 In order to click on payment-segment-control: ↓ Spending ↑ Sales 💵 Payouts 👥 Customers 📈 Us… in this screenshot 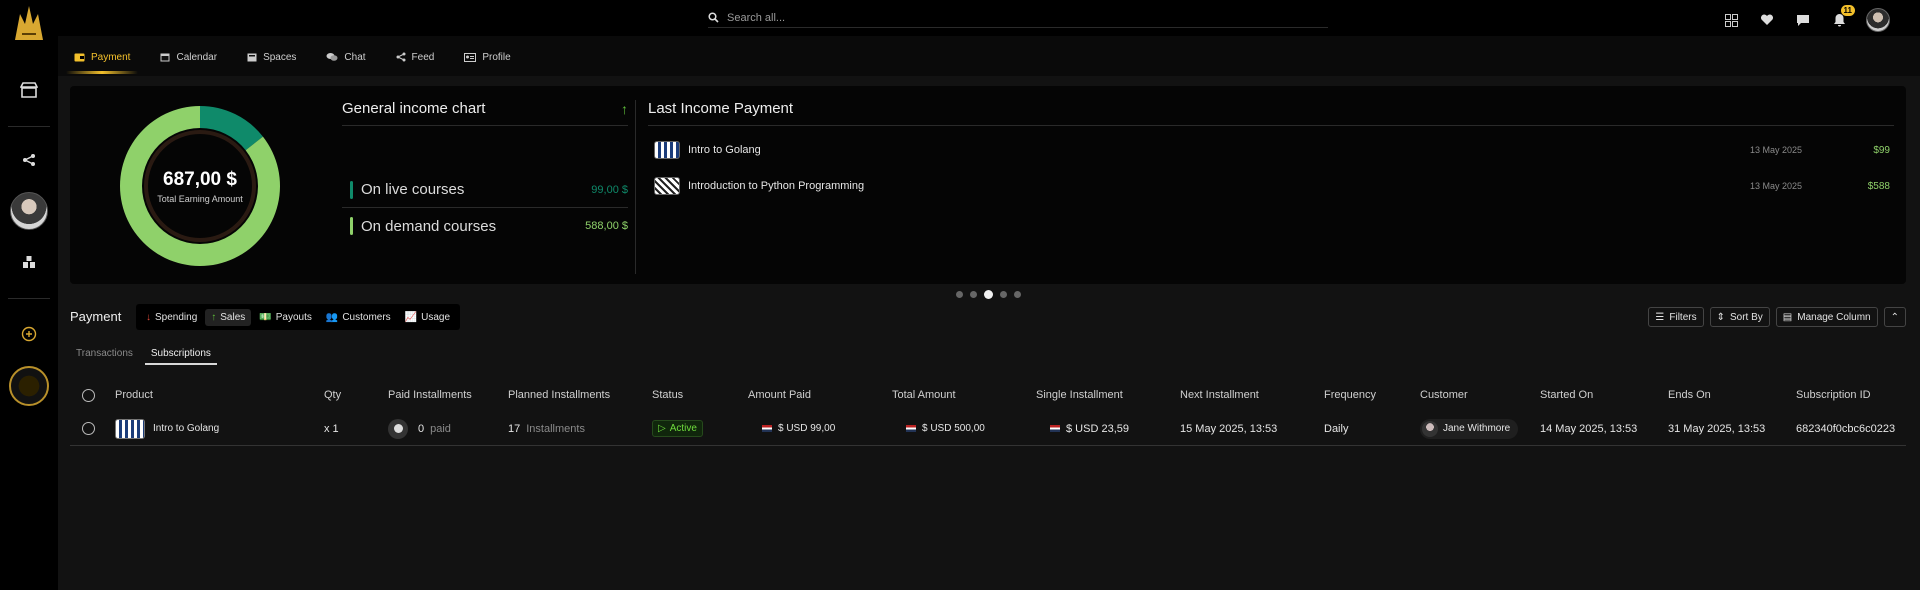, I will do `click(298, 317)`.